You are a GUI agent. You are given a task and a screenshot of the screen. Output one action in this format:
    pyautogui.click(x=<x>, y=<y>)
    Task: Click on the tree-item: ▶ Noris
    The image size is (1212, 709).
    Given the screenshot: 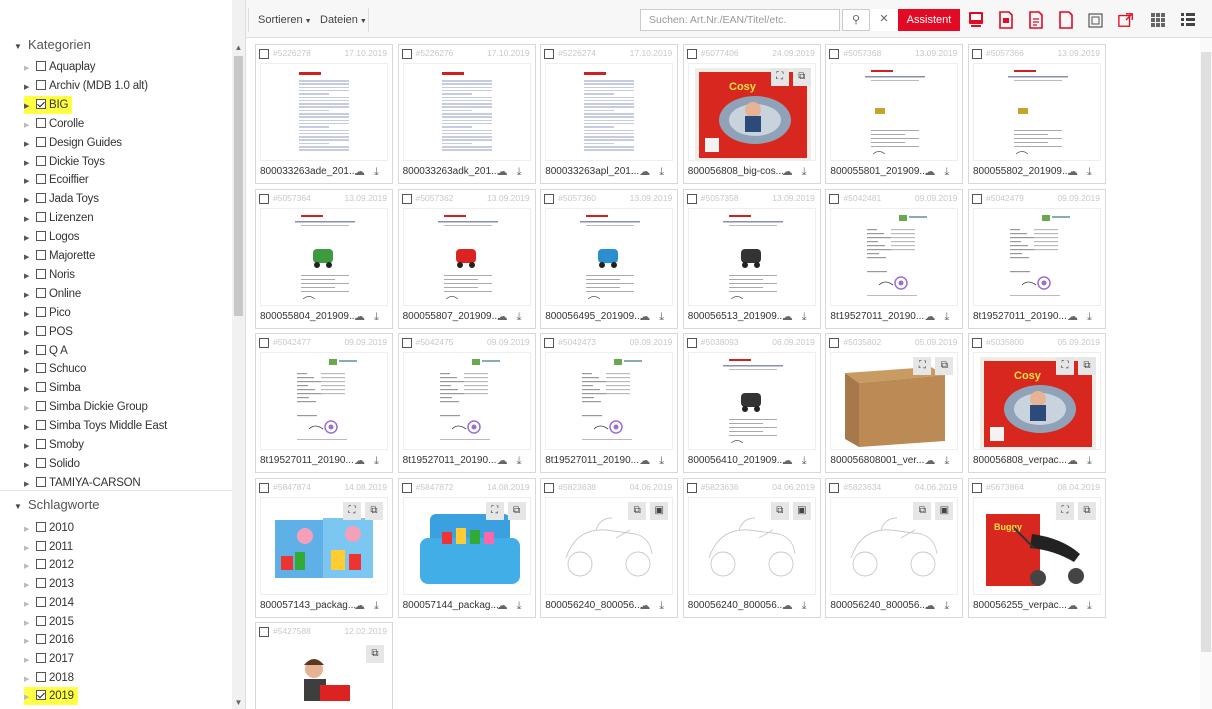 What is the action you would take?
    pyautogui.click(x=49, y=275)
    